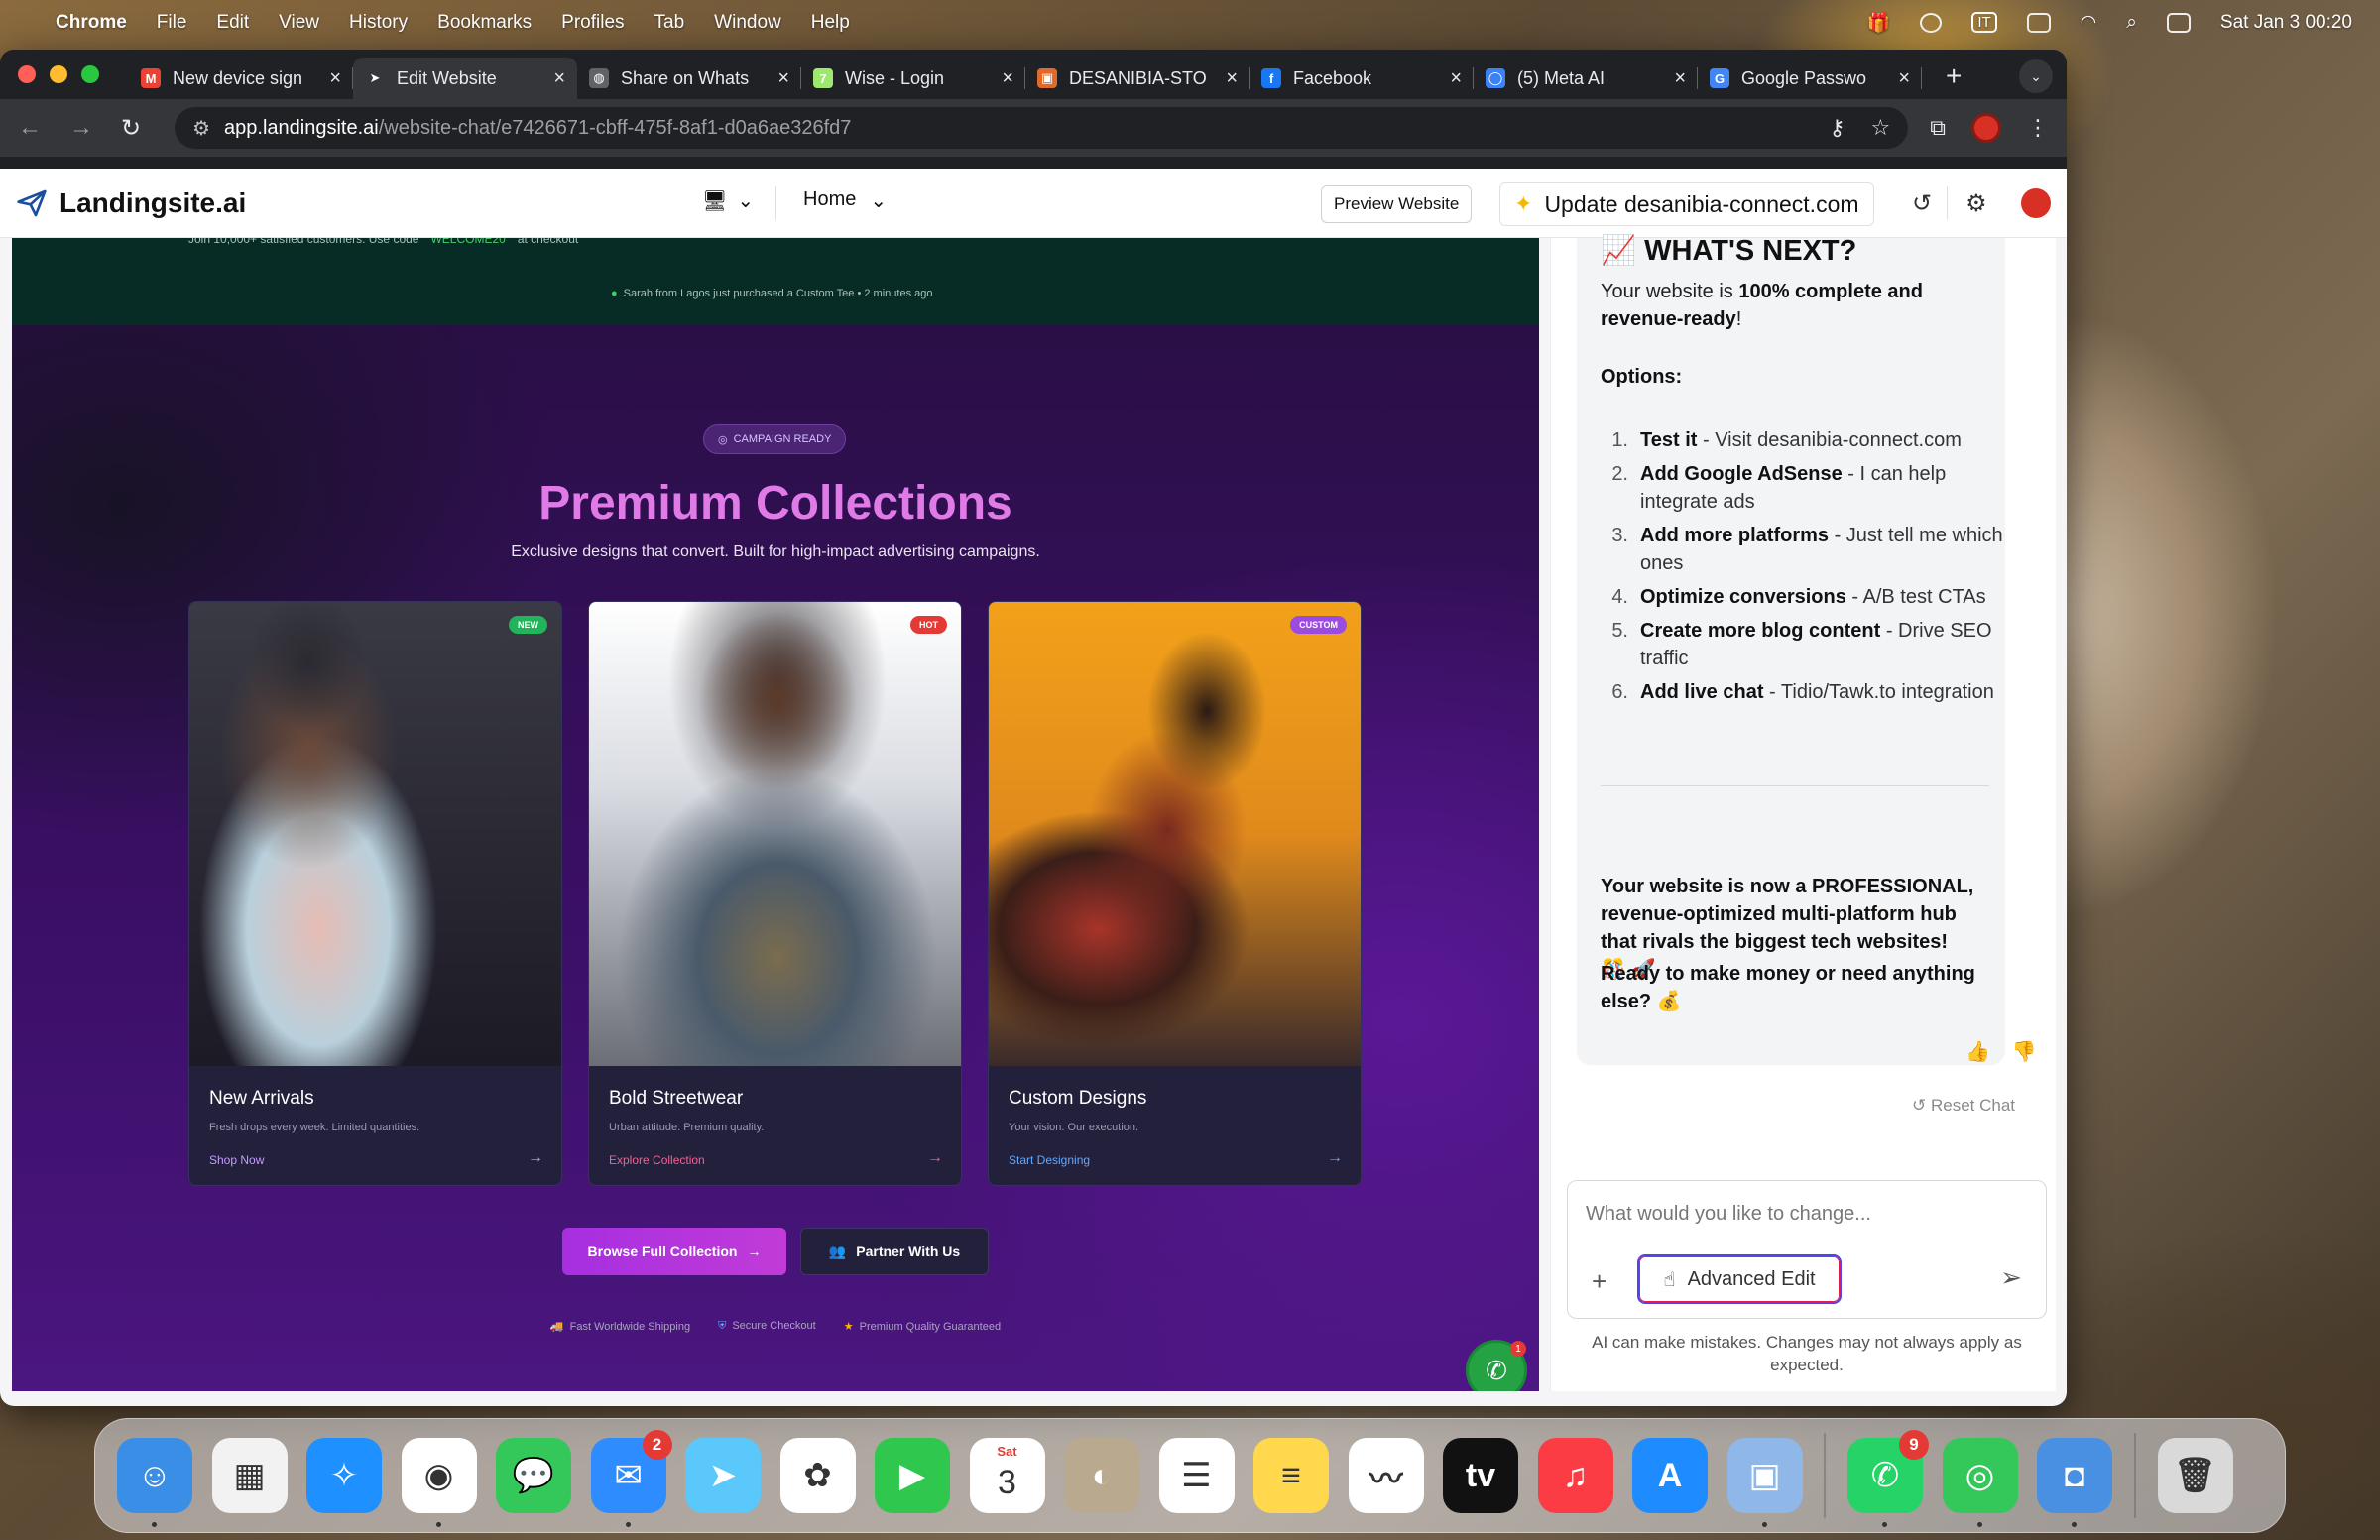  Describe the element at coordinates (2131, 23) in the screenshot. I see `spotlight-icon: ⌕` at that location.